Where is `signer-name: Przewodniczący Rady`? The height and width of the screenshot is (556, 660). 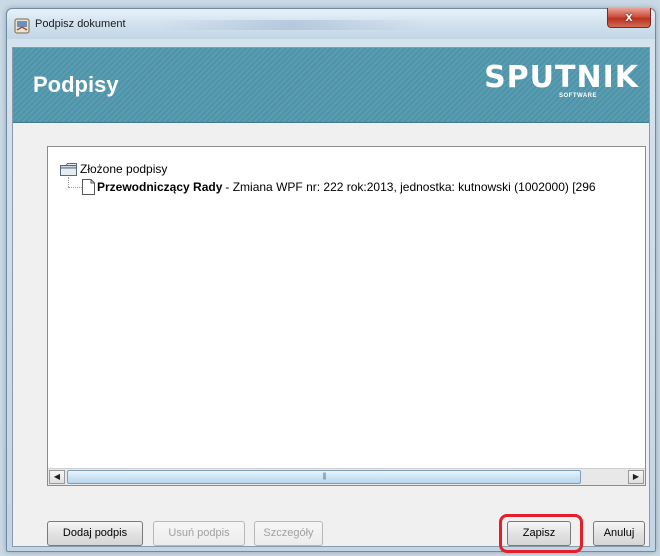
signer-name: Przewodniczący Rady is located at coordinates (160, 186).